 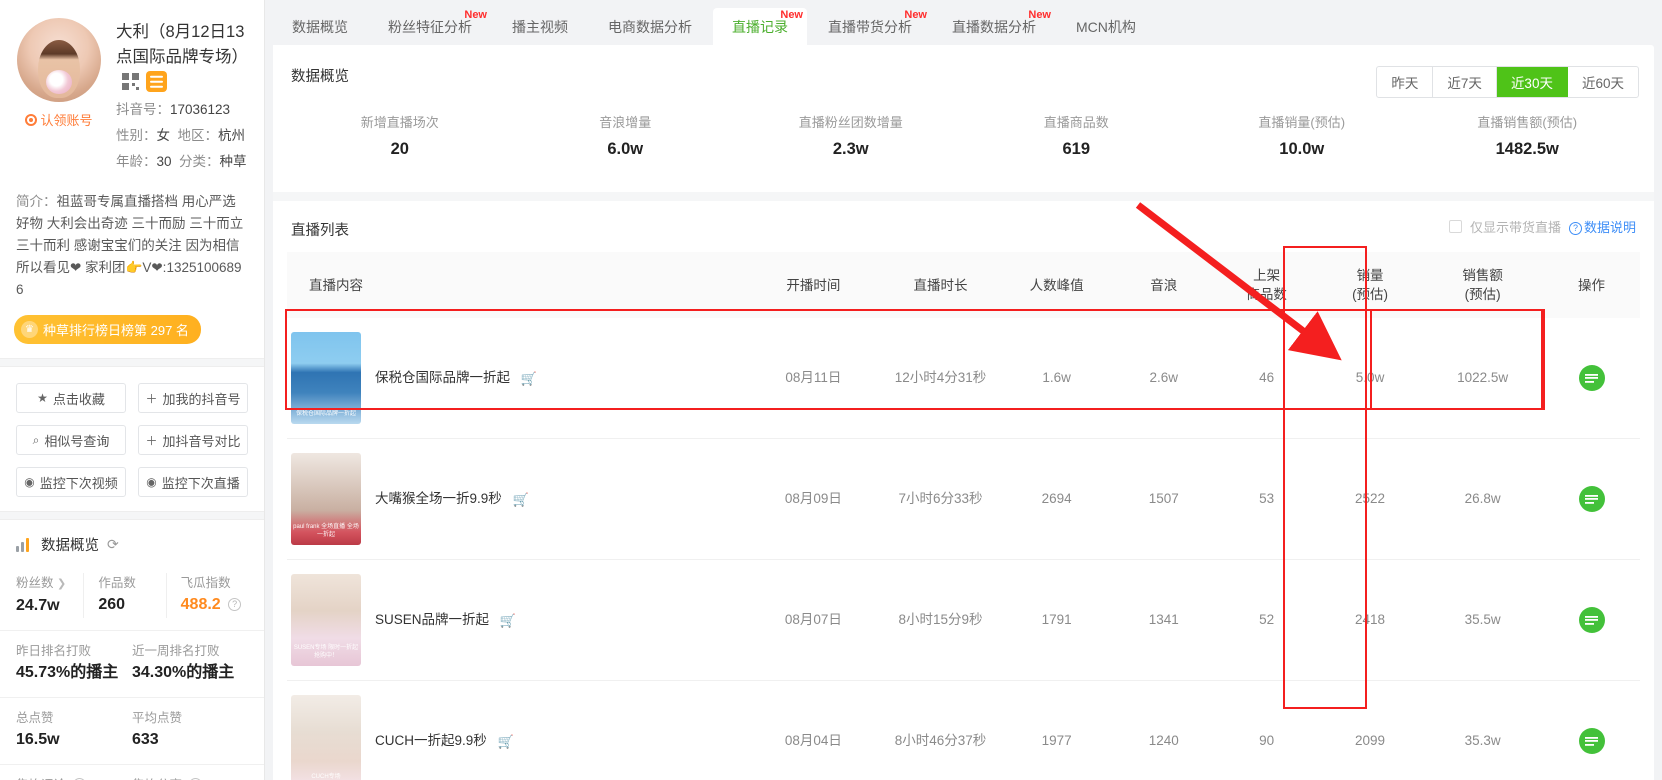 I want to click on range-7days: 近7天, so click(x=1465, y=82).